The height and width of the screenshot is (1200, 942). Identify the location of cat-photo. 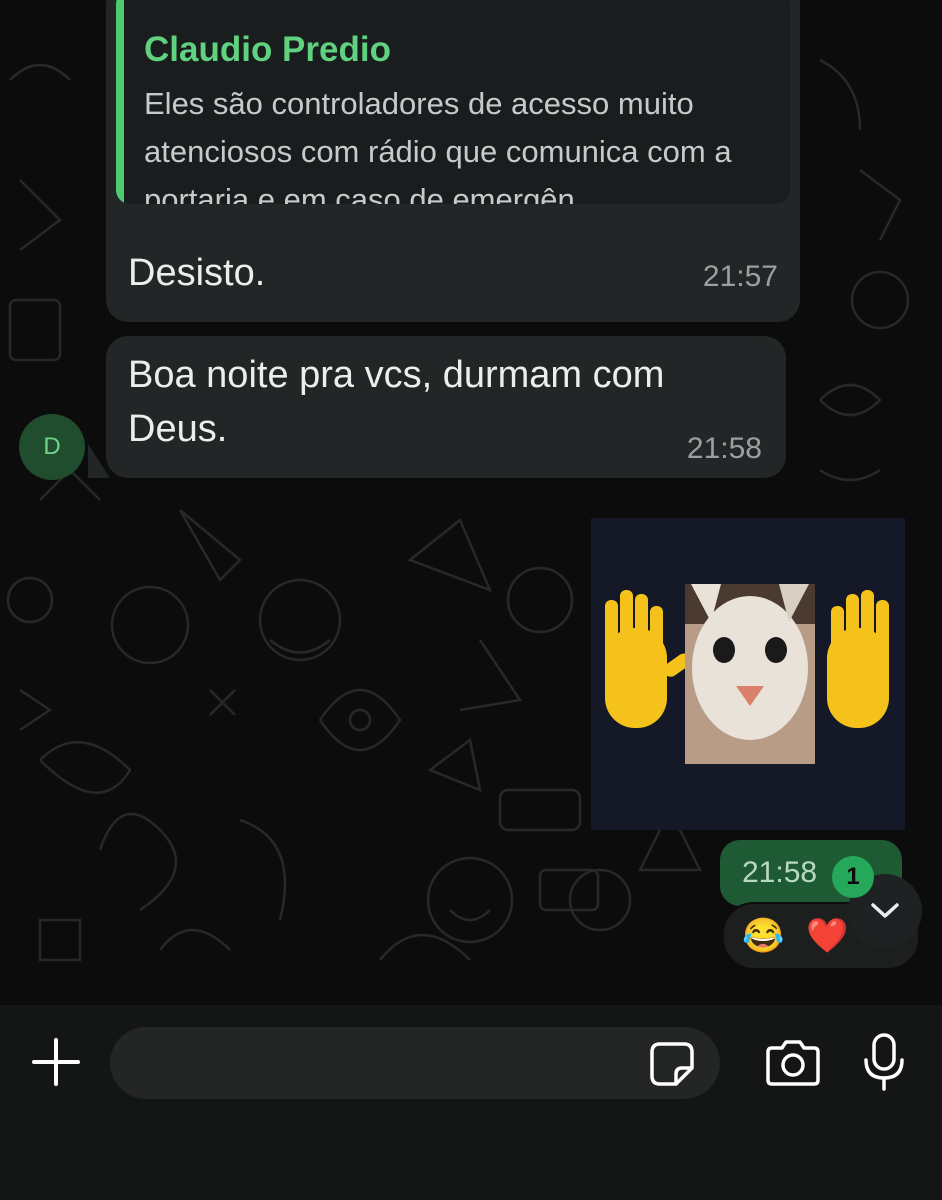
(750, 674).